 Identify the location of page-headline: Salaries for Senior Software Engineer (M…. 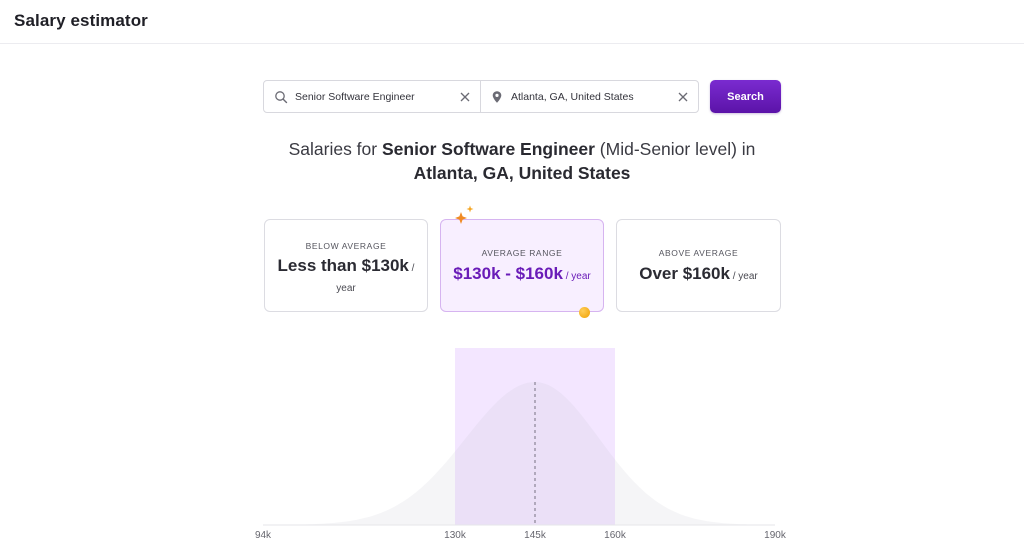
(522, 161).